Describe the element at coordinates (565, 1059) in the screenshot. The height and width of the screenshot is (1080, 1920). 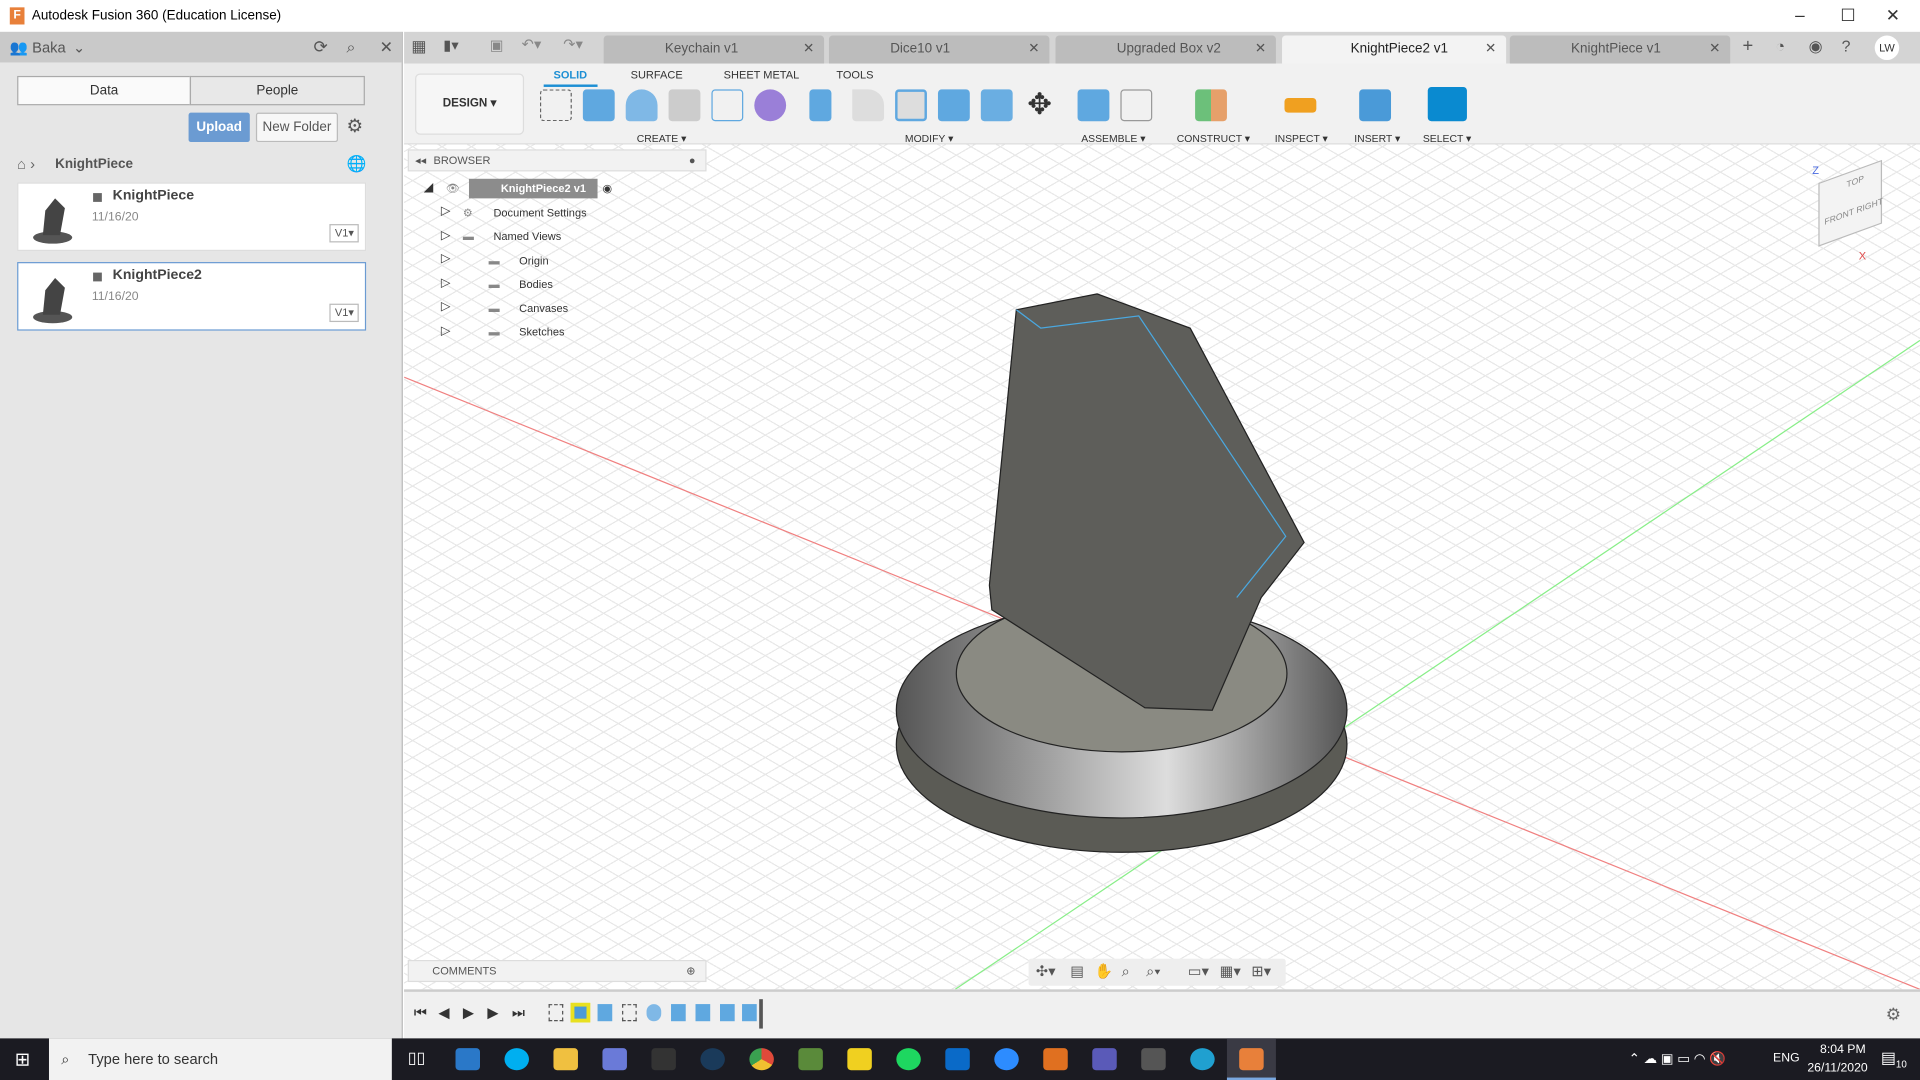
I see `file-explorer-icon` at that location.